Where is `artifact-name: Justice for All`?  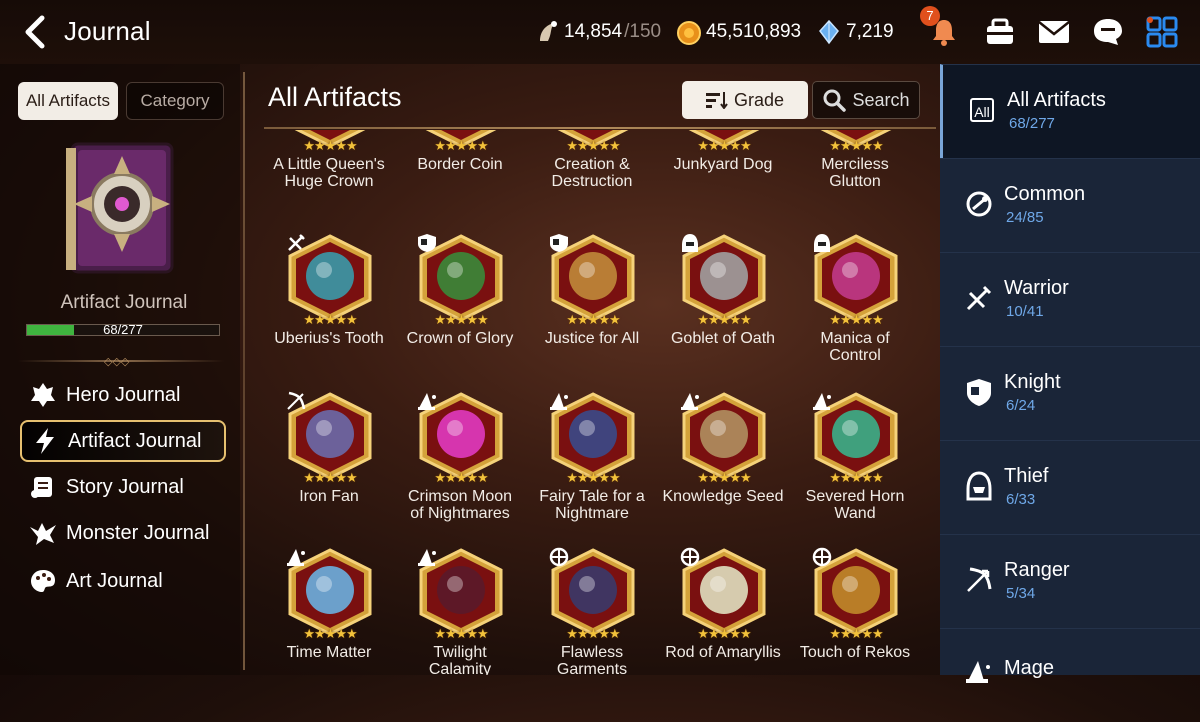
artifact-name: Justice for All is located at coordinates (592, 338).